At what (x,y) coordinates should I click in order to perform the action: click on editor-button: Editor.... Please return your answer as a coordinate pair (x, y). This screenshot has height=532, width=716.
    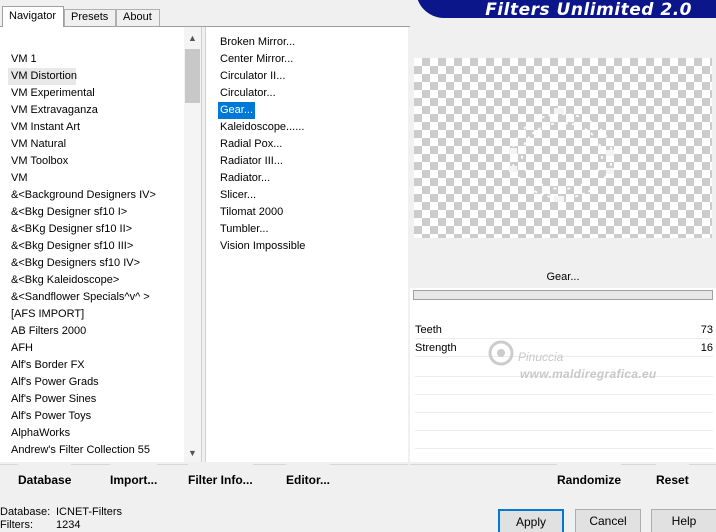
    Looking at the image, I should click on (308, 481).